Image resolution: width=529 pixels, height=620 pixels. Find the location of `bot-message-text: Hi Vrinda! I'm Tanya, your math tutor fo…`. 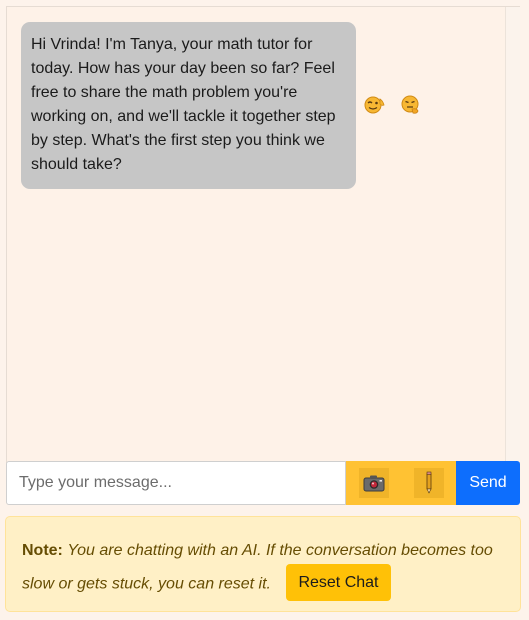

bot-message-text: Hi Vrinda! I'm Tanya, your math tutor fo… is located at coordinates (183, 104).